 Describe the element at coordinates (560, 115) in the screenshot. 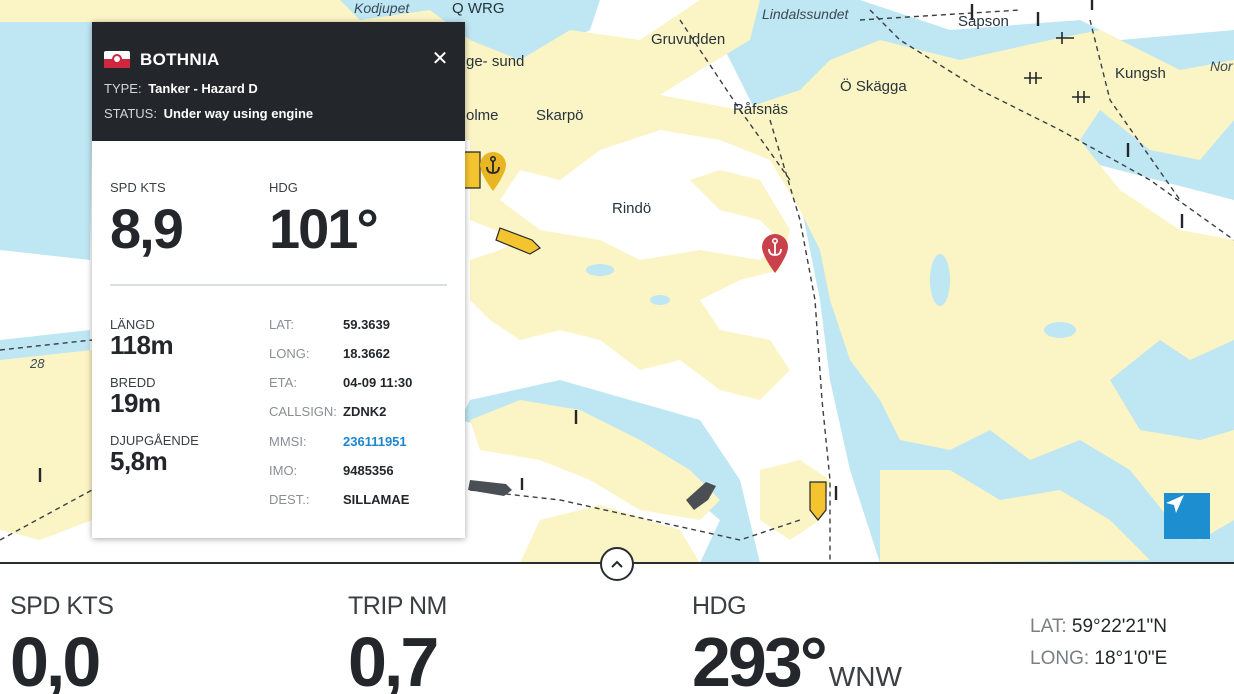

I see `place-label: Skarpö` at that location.